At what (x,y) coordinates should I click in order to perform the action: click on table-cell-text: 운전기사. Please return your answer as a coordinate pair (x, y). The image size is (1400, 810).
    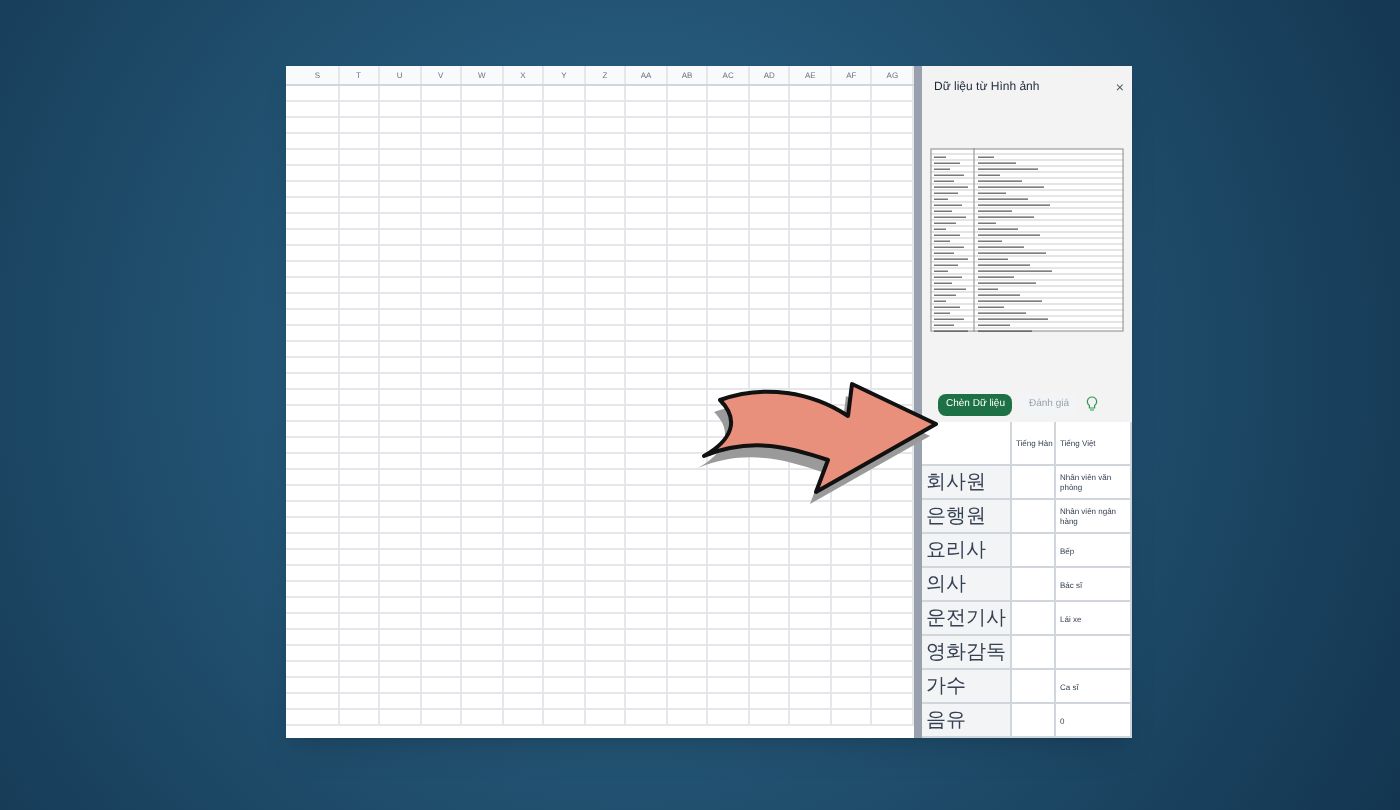
    Looking at the image, I should click on (966, 619).